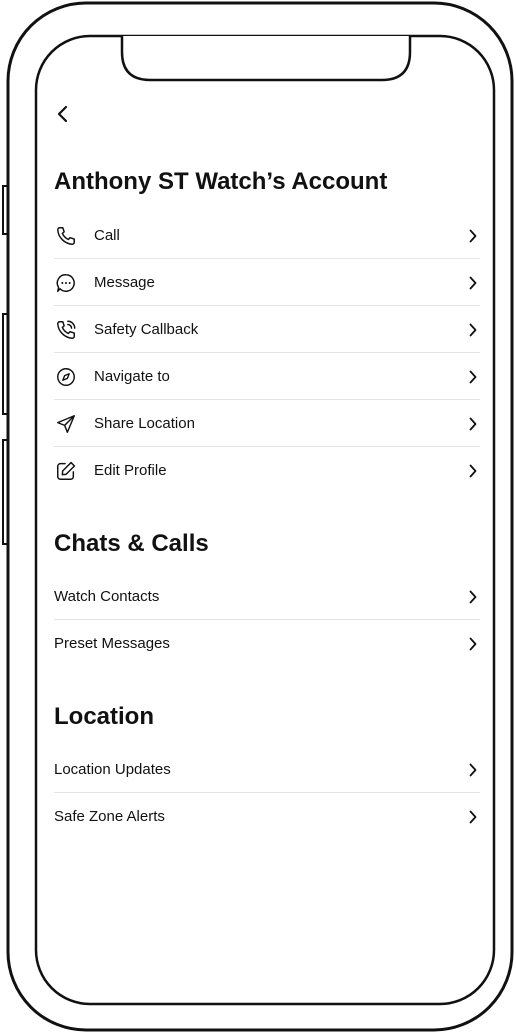 The image size is (516, 1034). I want to click on row-safety-callback-label: Safety Callback, so click(146, 329).